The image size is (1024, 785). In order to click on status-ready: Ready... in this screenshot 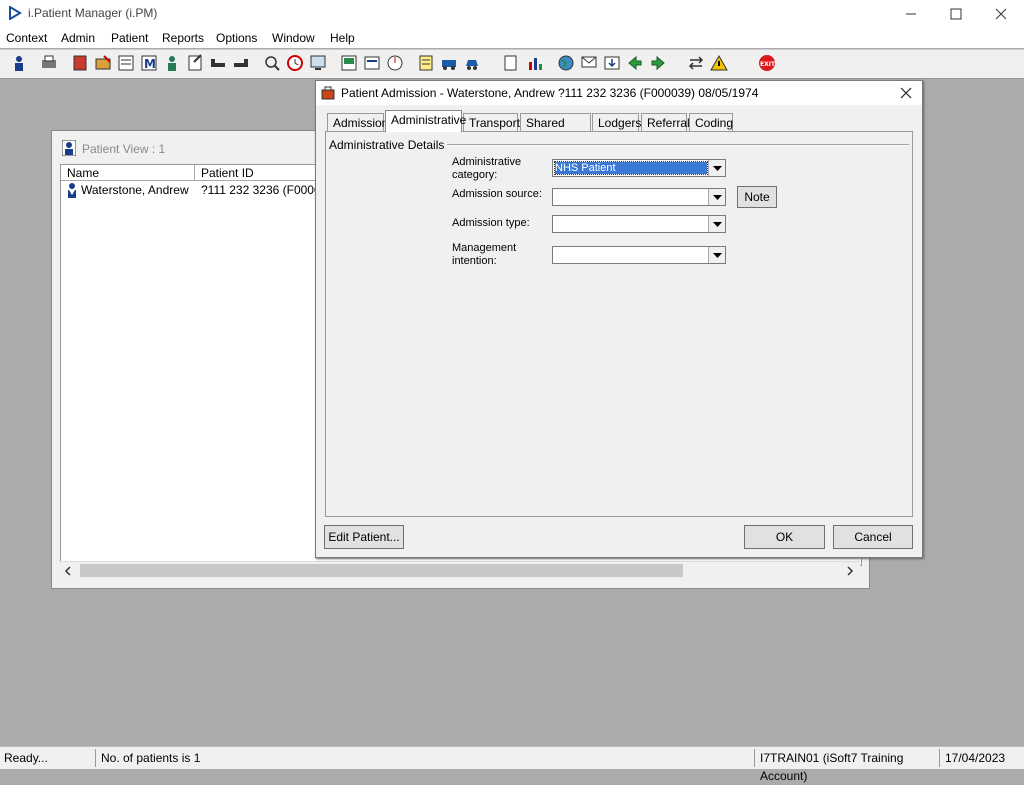, I will do `click(48, 758)`.